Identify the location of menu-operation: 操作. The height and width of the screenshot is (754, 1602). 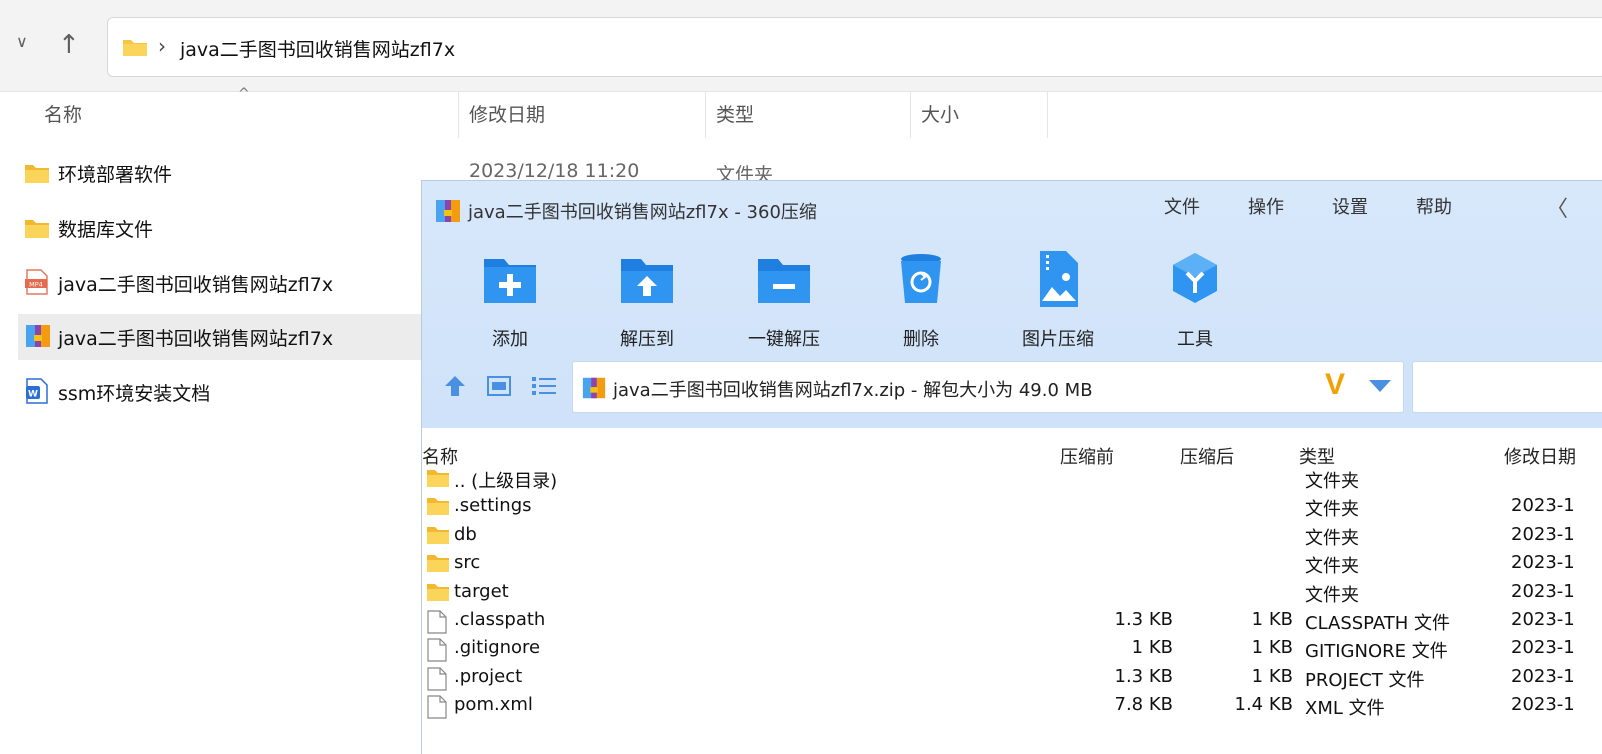
(1266, 206).